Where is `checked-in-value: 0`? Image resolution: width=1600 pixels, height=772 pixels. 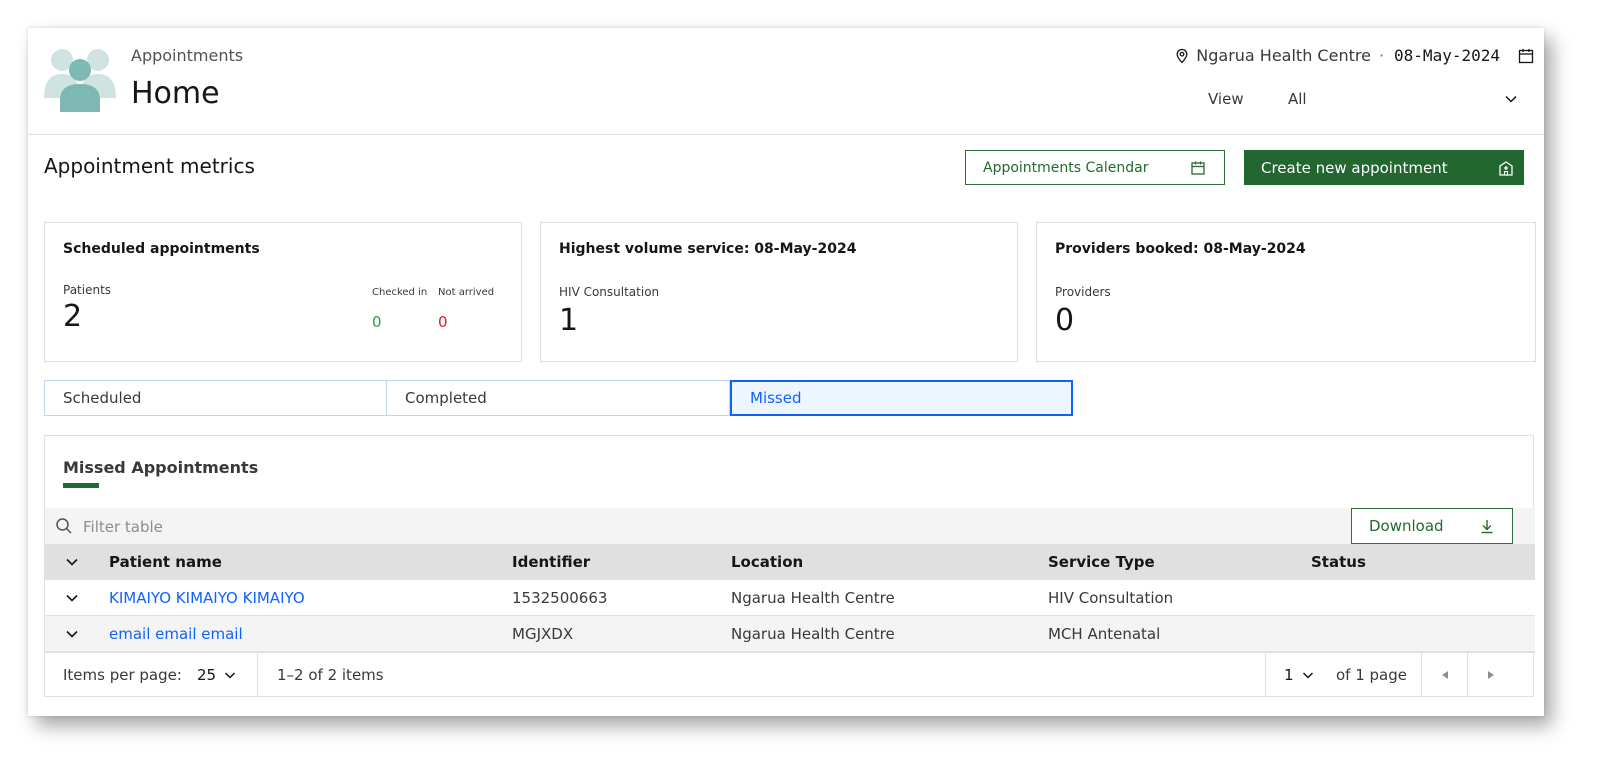 checked-in-value: 0 is located at coordinates (377, 322).